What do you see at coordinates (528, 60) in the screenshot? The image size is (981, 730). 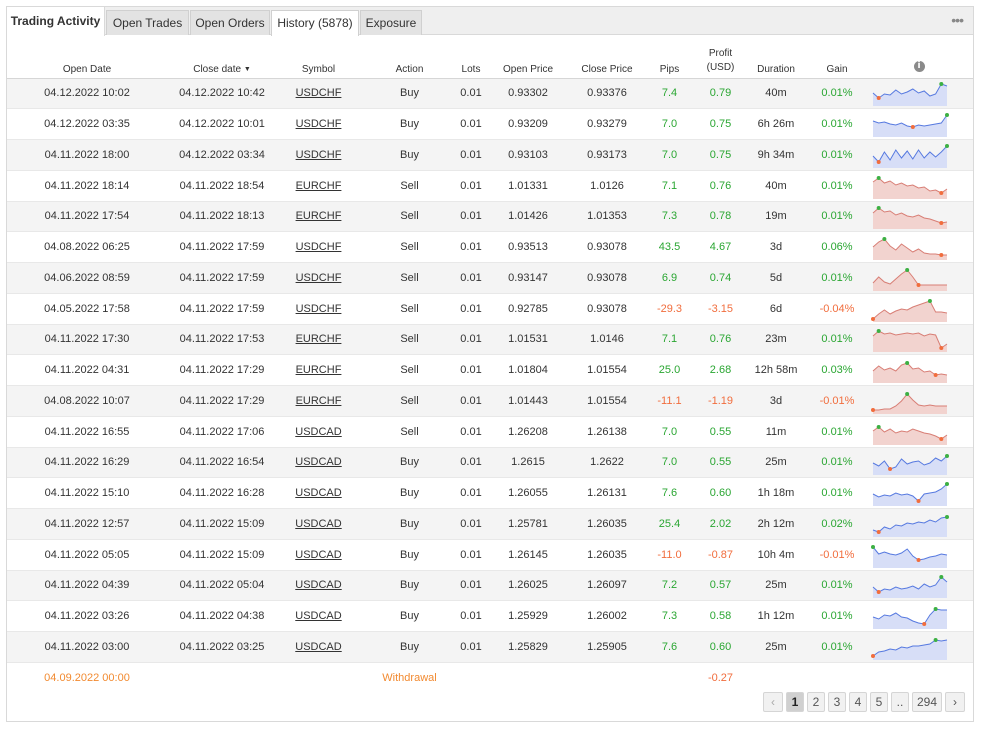 I see `col-open-price: Open Price` at bounding box center [528, 60].